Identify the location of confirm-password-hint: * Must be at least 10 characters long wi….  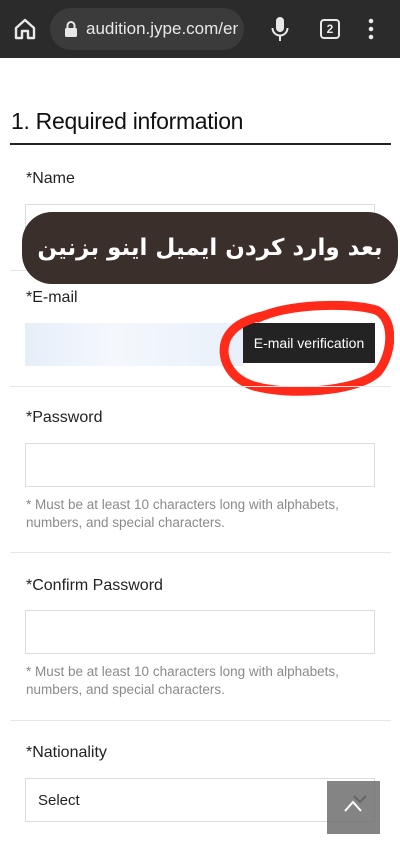
(182, 680).